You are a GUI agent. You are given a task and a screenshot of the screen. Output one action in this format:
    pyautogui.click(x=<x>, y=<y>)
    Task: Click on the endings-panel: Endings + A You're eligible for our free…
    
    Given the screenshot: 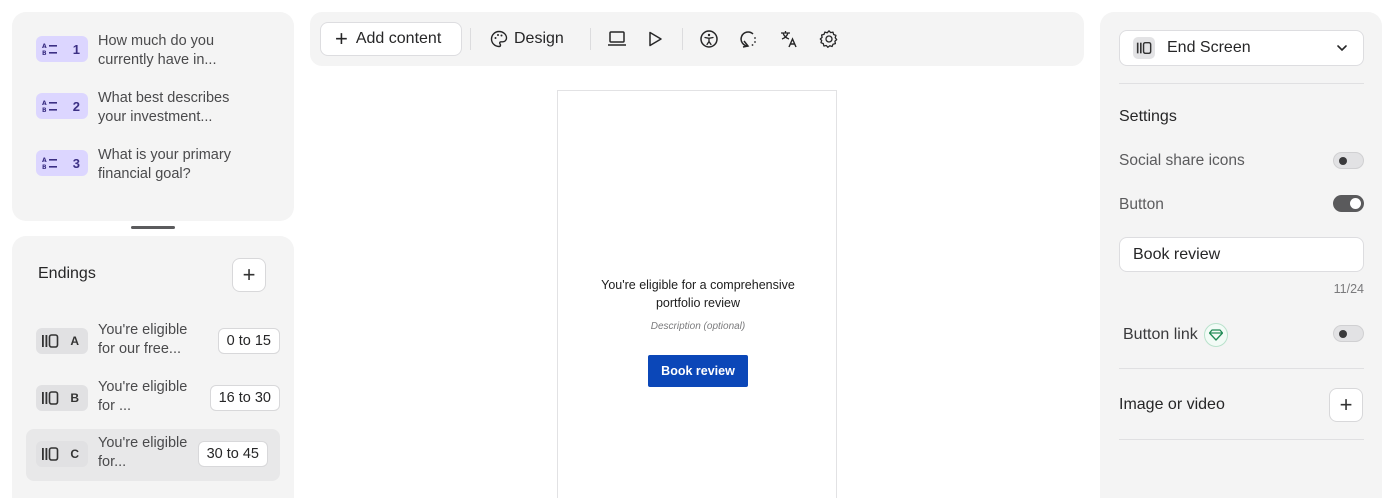 What is the action you would take?
    pyautogui.click(x=153, y=367)
    